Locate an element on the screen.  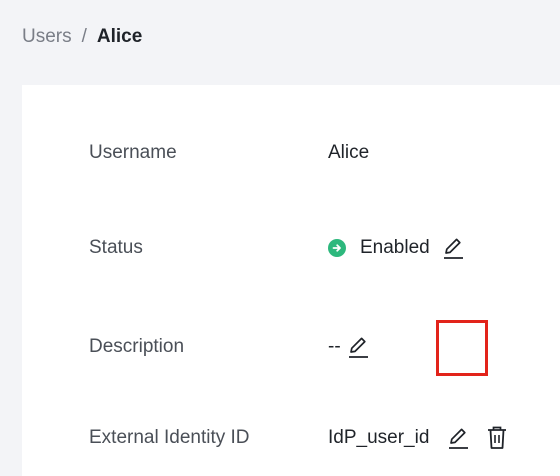
external-identity-value-container: IdP_user_id is located at coordinates (418, 438).